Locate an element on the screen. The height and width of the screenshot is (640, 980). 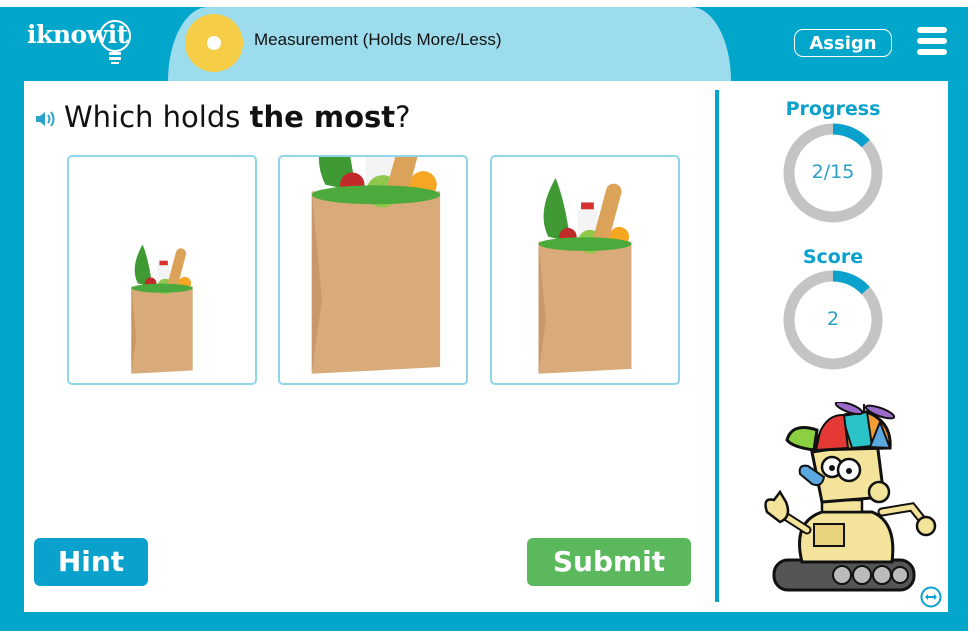
robot-mascot is located at coordinates (850, 497).